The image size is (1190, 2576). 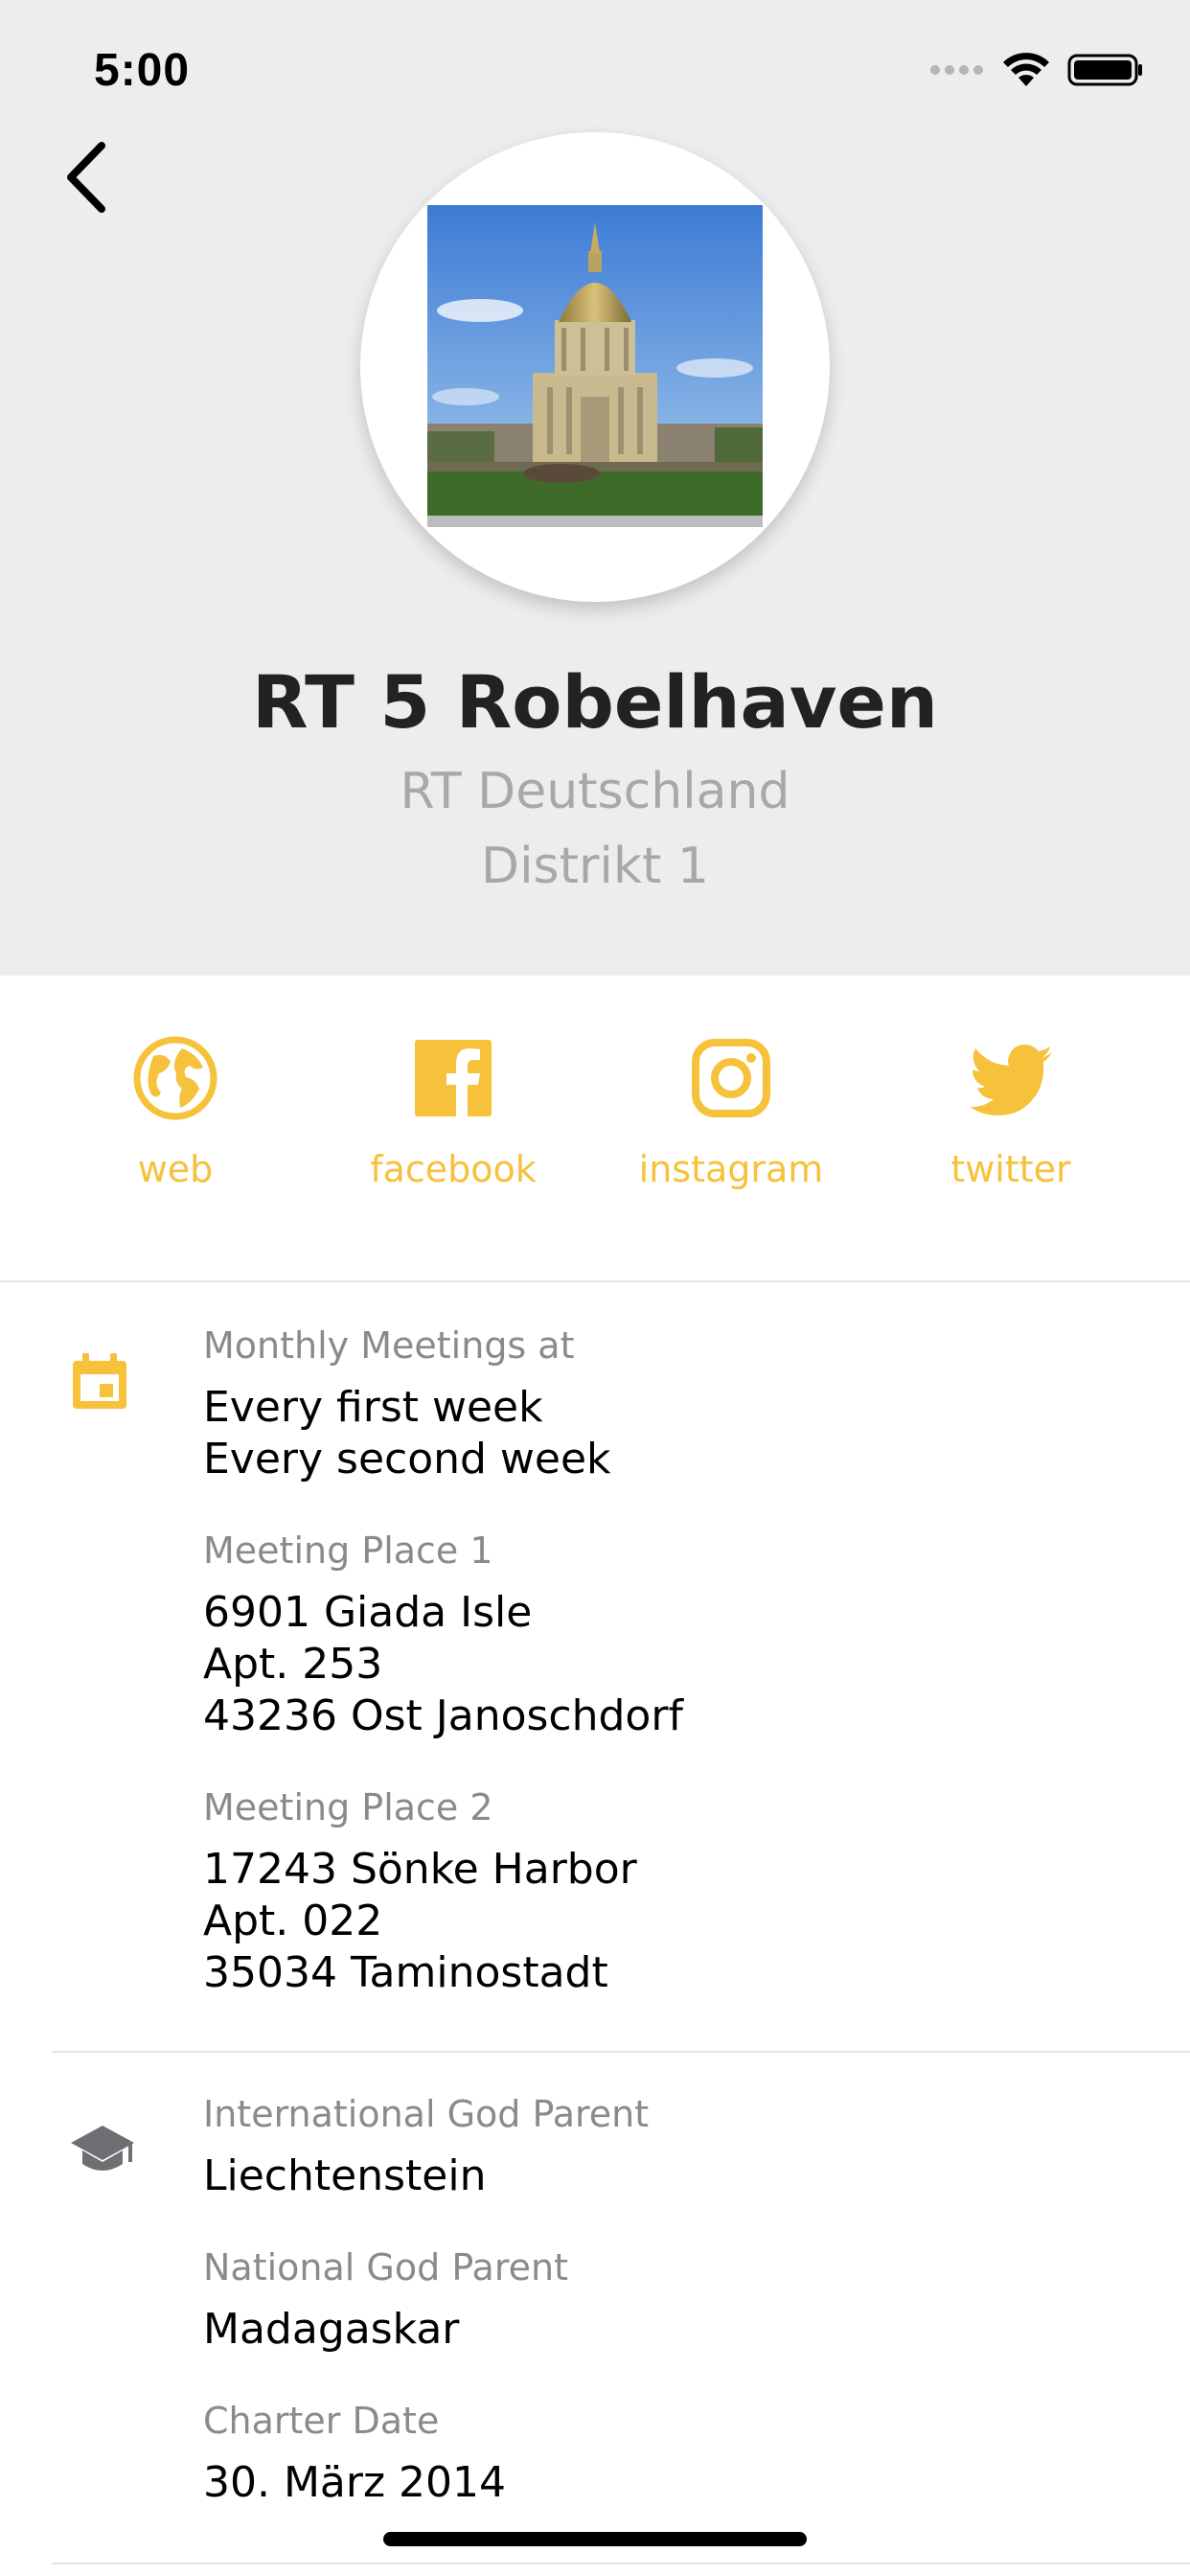 I want to click on address-line: 17243 Sönke Harbor, so click(x=420, y=1869).